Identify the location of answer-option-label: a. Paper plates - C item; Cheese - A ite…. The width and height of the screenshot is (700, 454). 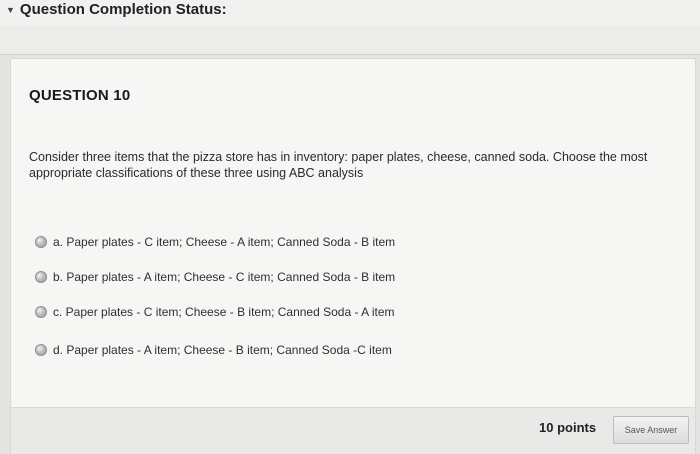
(224, 242).